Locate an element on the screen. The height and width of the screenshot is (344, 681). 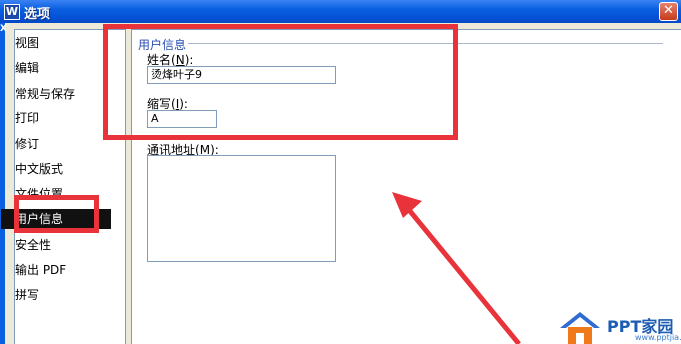
logo-house-door is located at coordinates (580, 338).